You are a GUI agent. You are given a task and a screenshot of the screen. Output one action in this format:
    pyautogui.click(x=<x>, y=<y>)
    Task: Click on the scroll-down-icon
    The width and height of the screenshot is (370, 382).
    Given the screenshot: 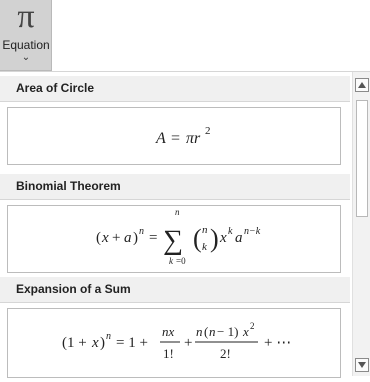 What is the action you would take?
    pyautogui.click(x=362, y=365)
    